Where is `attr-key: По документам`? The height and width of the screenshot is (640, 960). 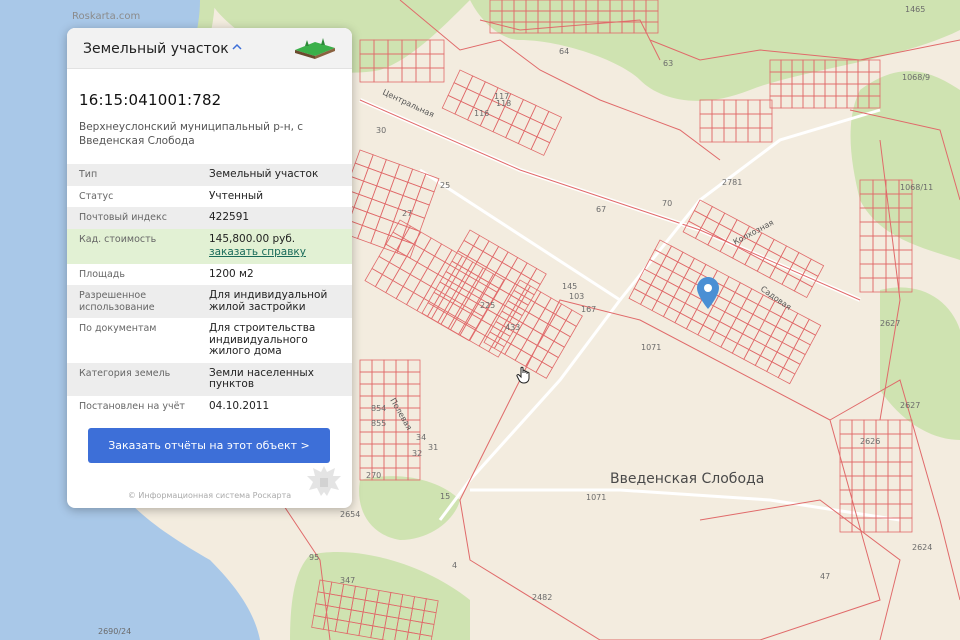
attr-key: По документам is located at coordinates (118, 328).